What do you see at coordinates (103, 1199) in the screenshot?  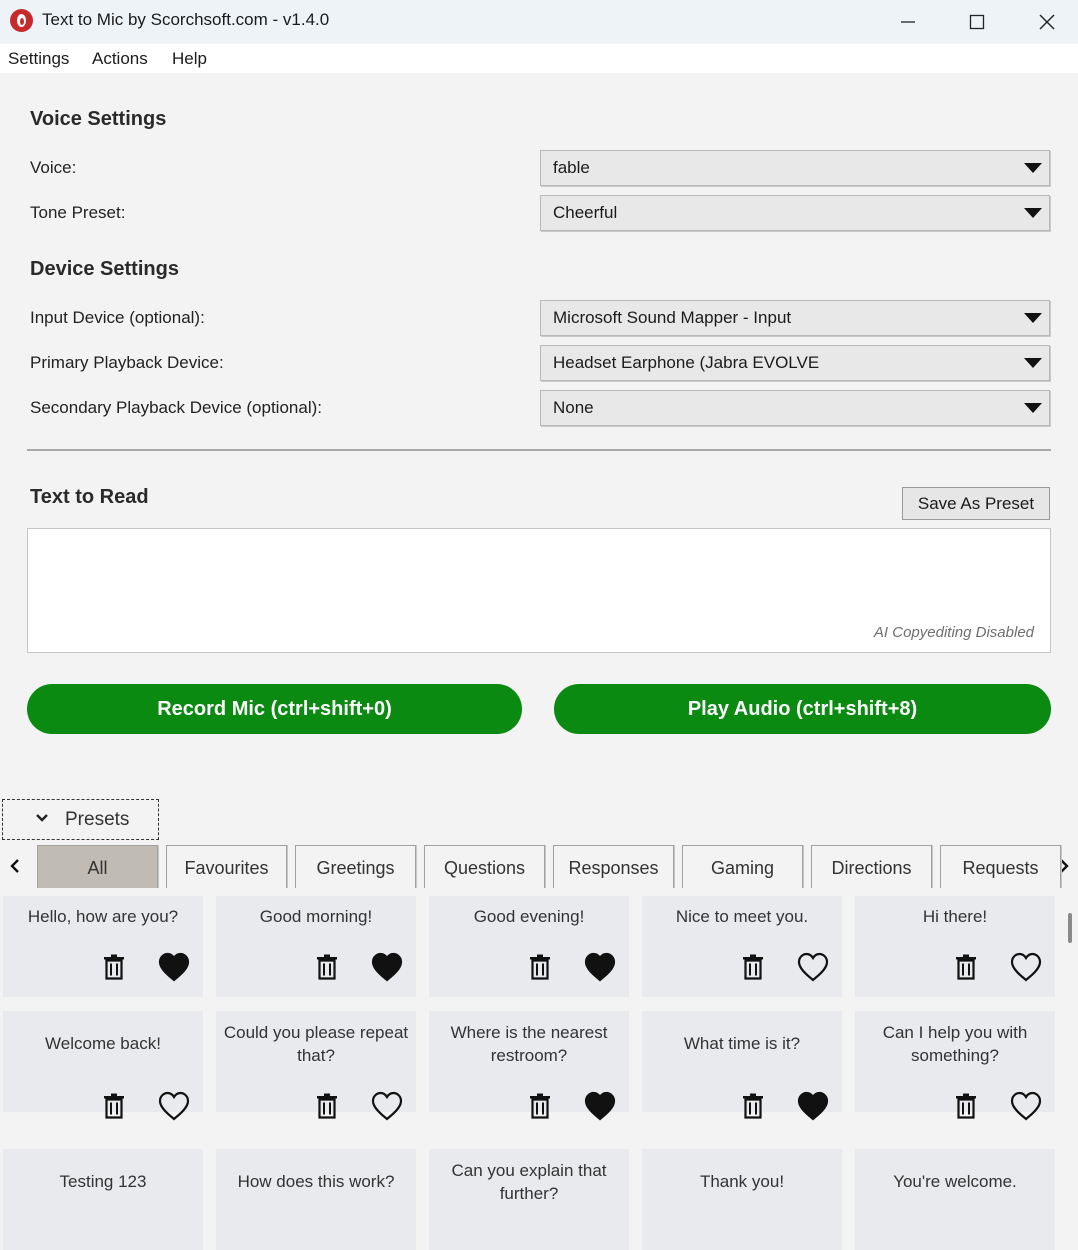 I see `preset-card: Testing 123` at bounding box center [103, 1199].